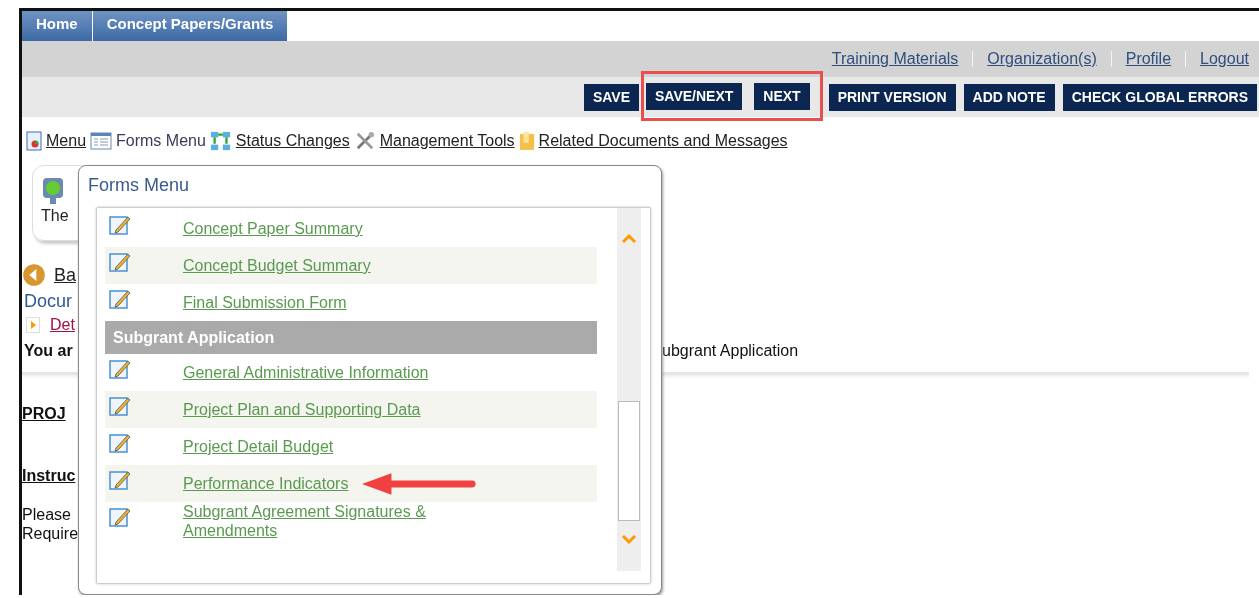 The image size is (1259, 598). Describe the element at coordinates (46, 514) in the screenshot. I see `body-text: Please` at that location.